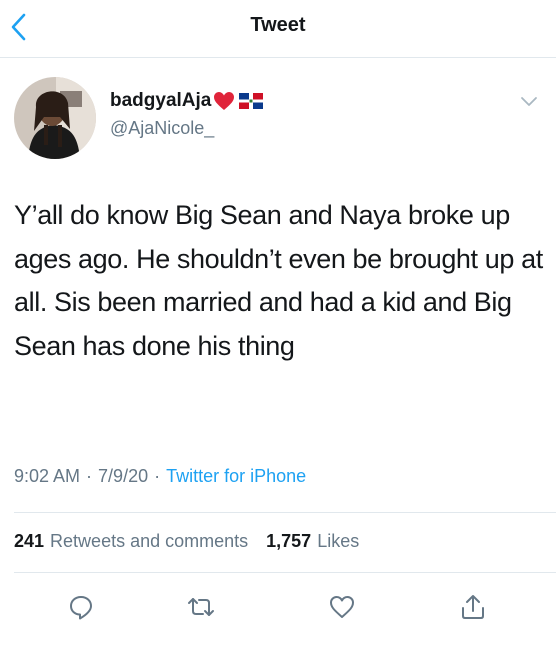  I want to click on like-icon, so click(342, 607).